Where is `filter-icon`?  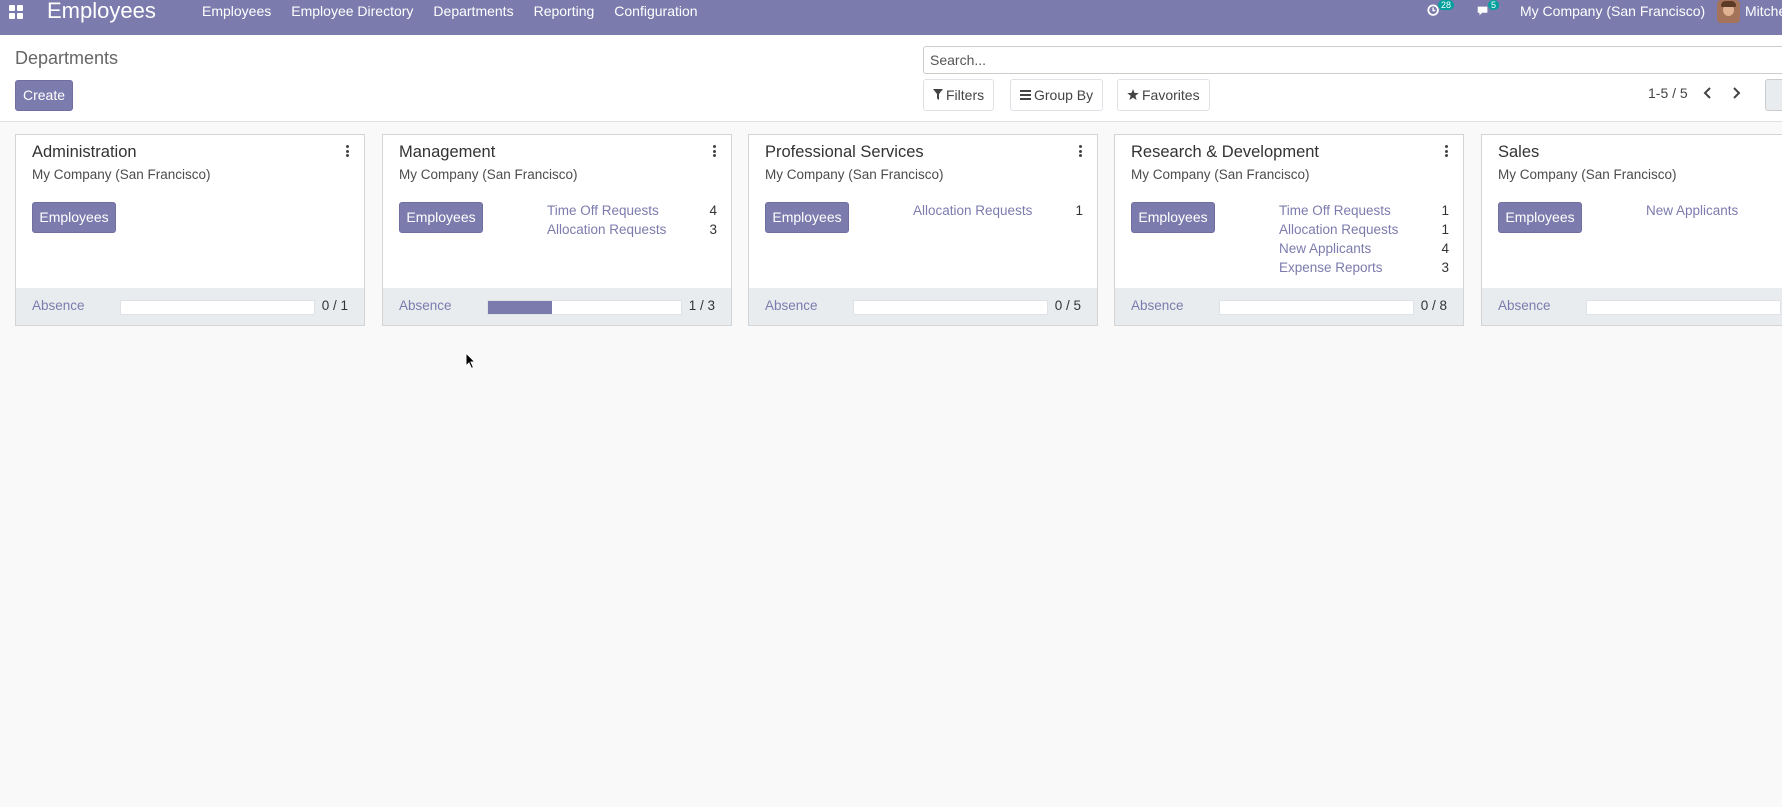 filter-icon is located at coordinates (938, 94).